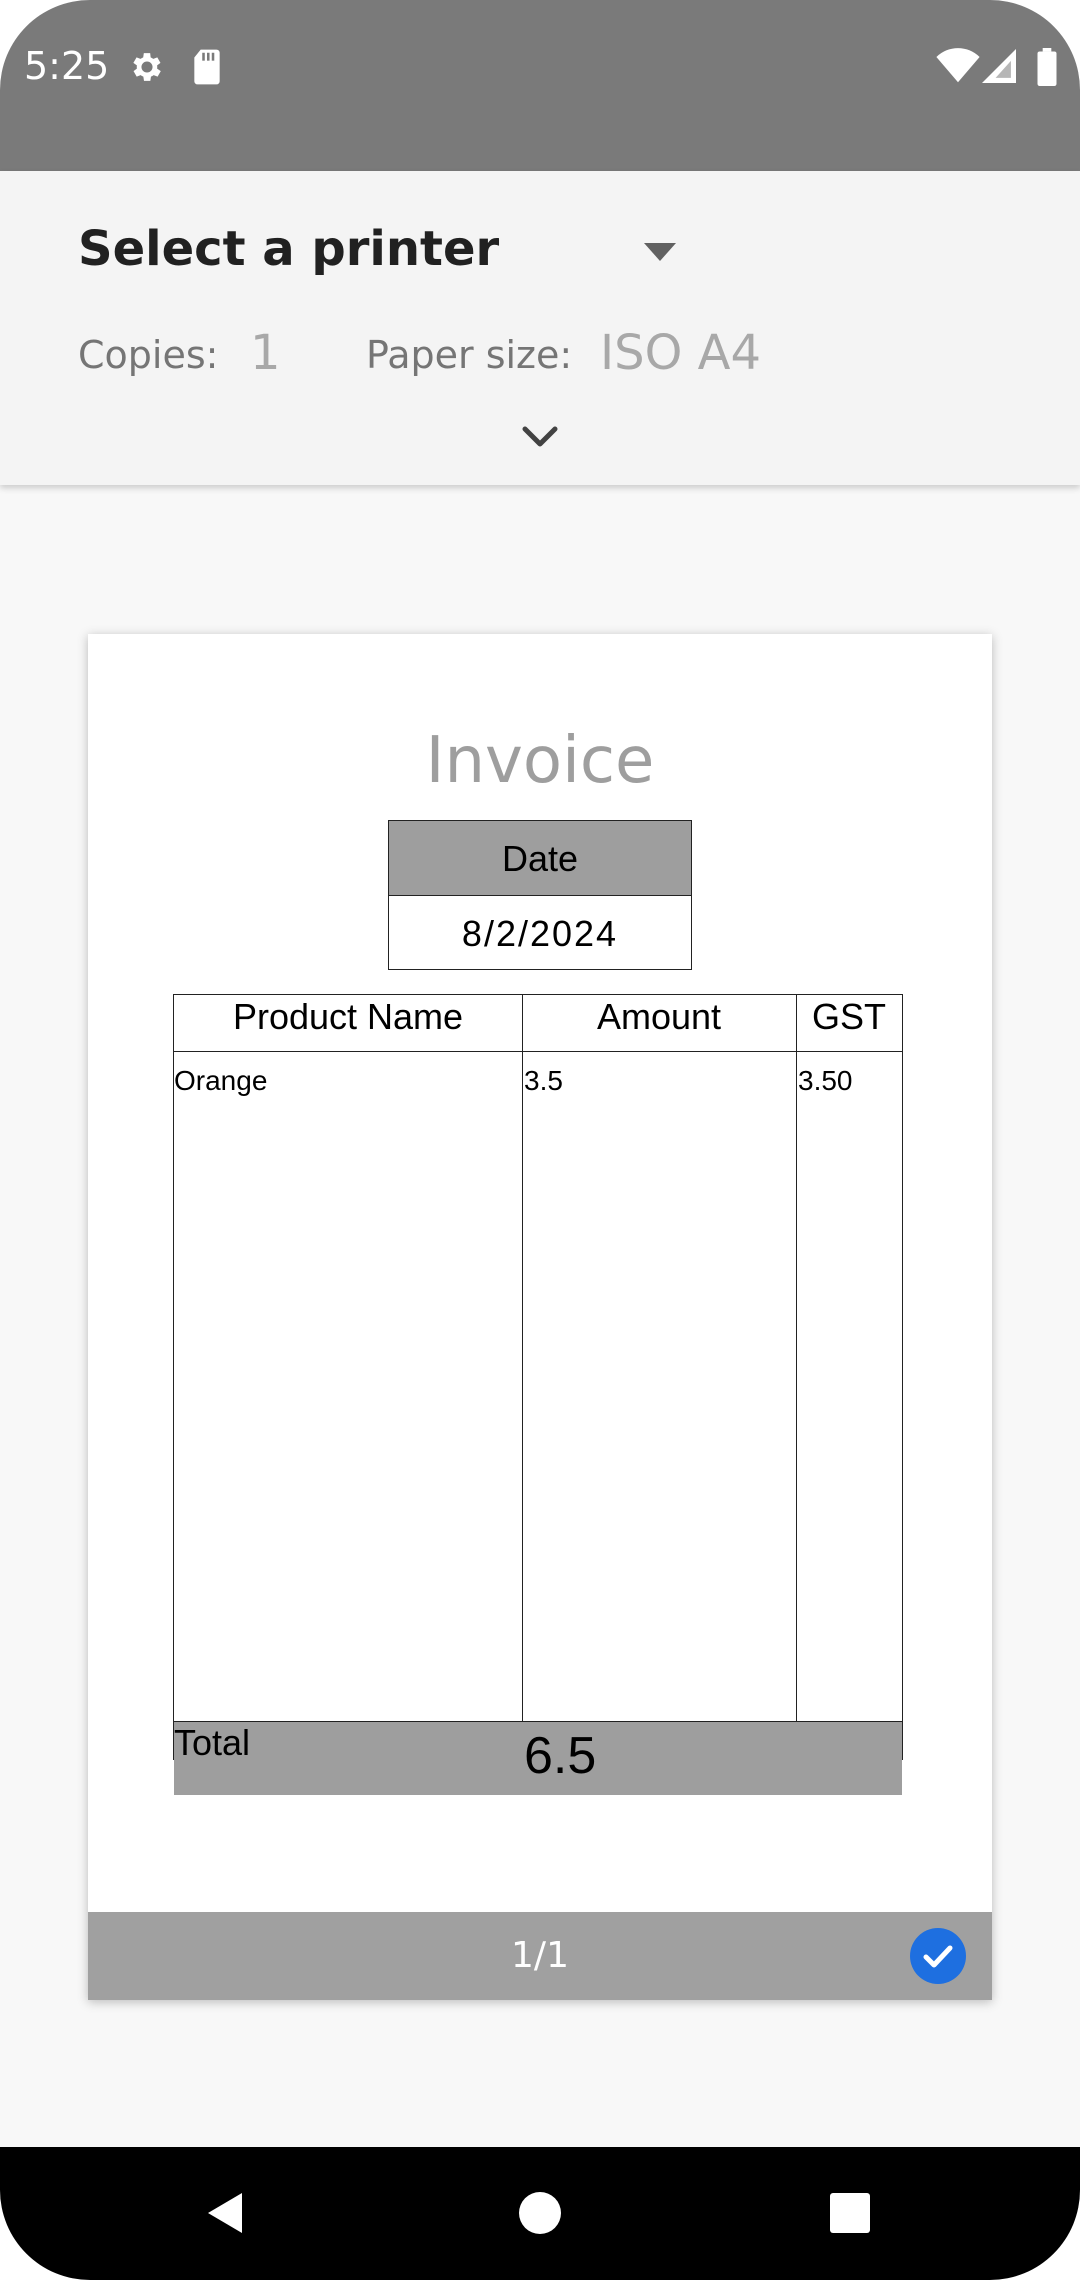 The width and height of the screenshot is (1080, 2280). Describe the element at coordinates (212, 1742) in the screenshot. I see `total-label: Total` at that location.